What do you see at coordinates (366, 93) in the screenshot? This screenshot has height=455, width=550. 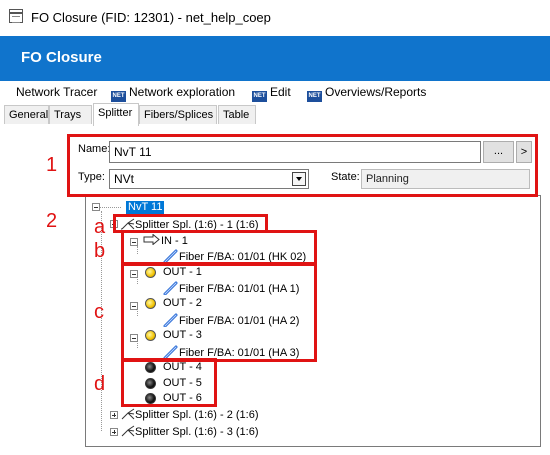 I see `menu-overviews-reports: NET Overviews/Reports` at bounding box center [366, 93].